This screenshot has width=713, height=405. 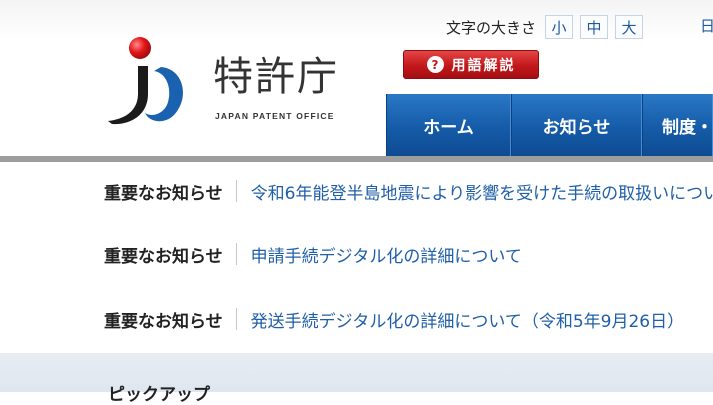 I want to click on notice-item: 重要なお知らせ 発送手続デジタル化の詳細について（令和5年9月26日）, so click(x=394, y=319).